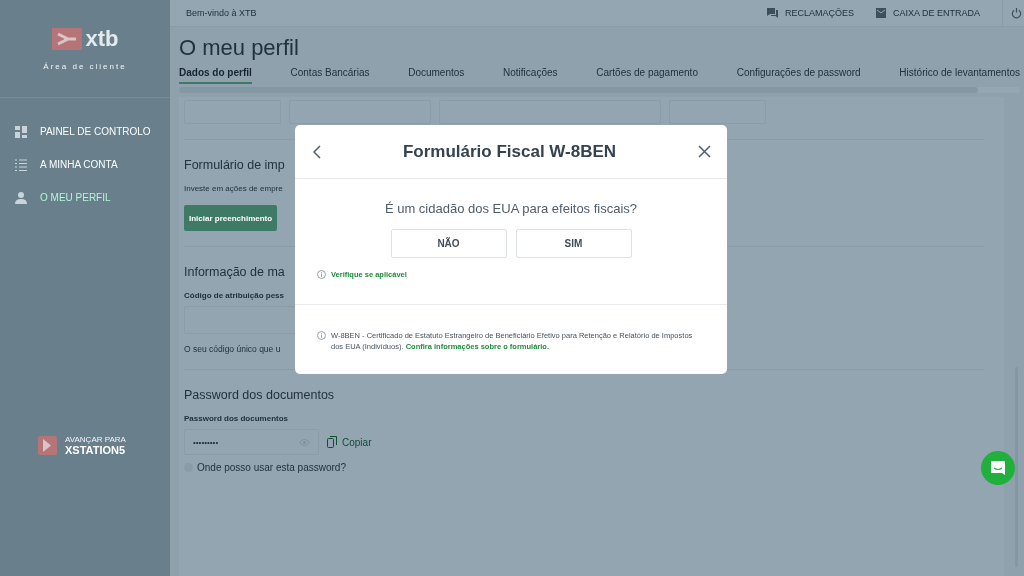 This screenshot has height=576, width=1024. Describe the element at coordinates (21, 197) in the screenshot. I see `person-icon` at that location.